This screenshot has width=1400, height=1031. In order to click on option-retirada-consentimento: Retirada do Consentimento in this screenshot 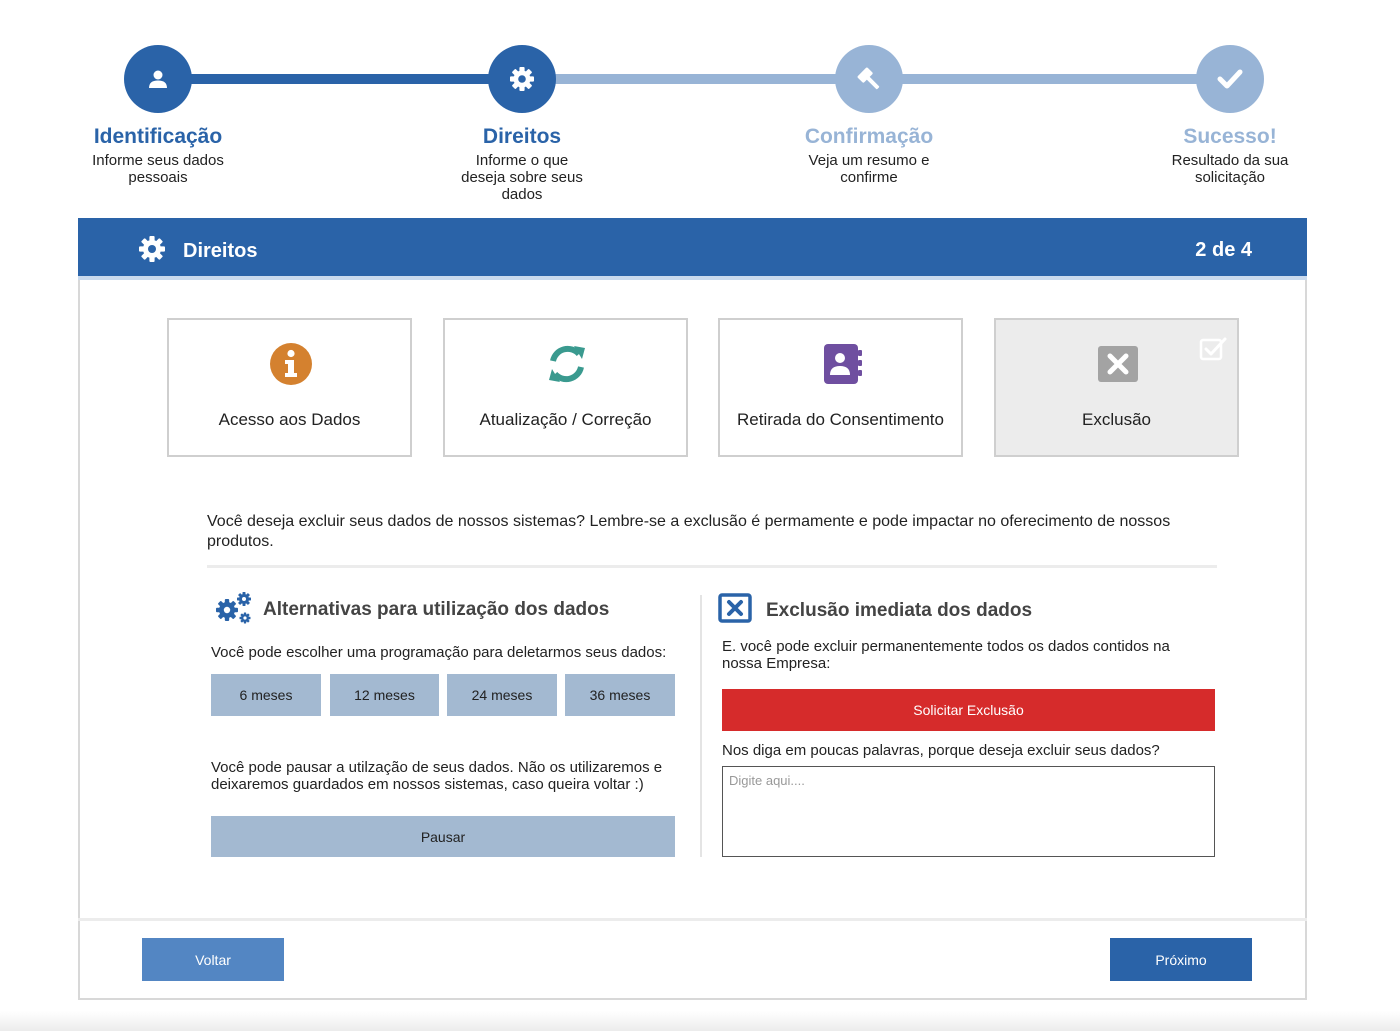, I will do `click(840, 387)`.